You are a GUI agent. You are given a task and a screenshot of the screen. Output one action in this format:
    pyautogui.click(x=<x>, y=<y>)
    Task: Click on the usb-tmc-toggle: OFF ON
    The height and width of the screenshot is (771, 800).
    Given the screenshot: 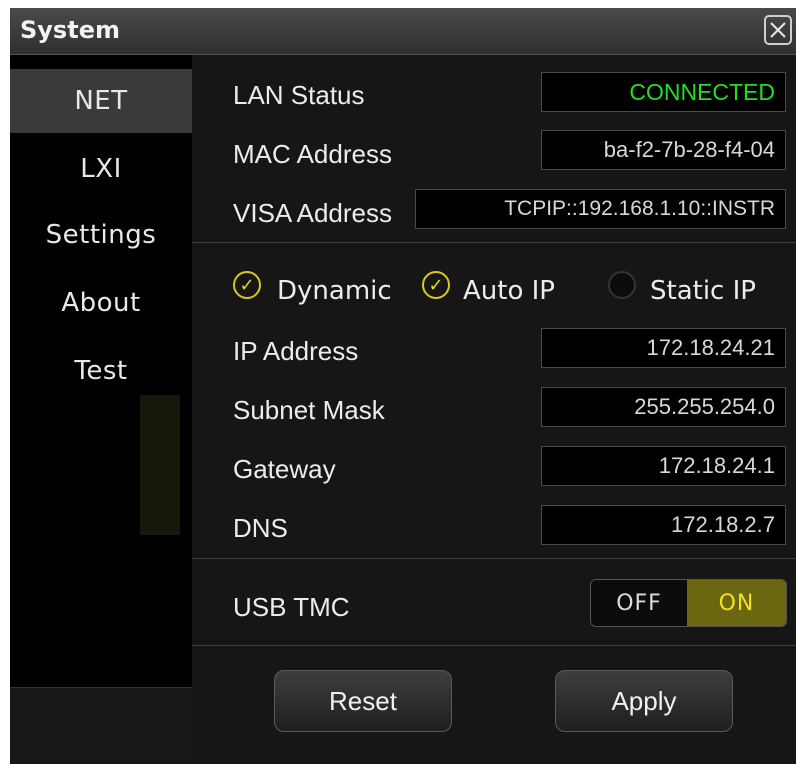 What is the action you would take?
    pyautogui.click(x=688, y=603)
    